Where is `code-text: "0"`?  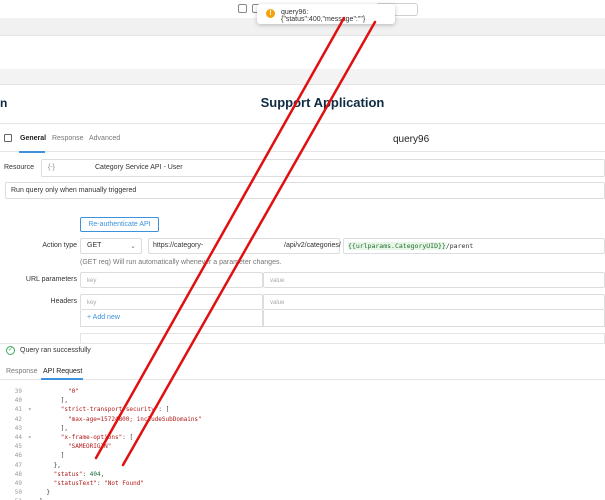
code-text: "0" is located at coordinates (73, 391).